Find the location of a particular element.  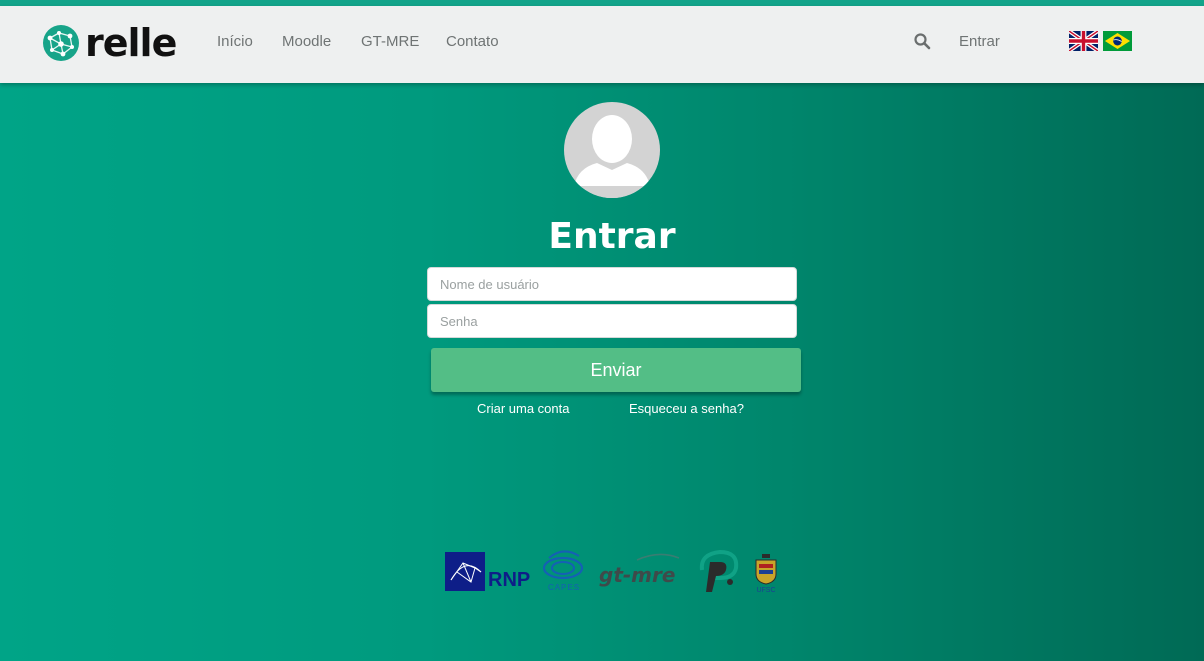

nav-login-link: Entrar is located at coordinates (979, 41).